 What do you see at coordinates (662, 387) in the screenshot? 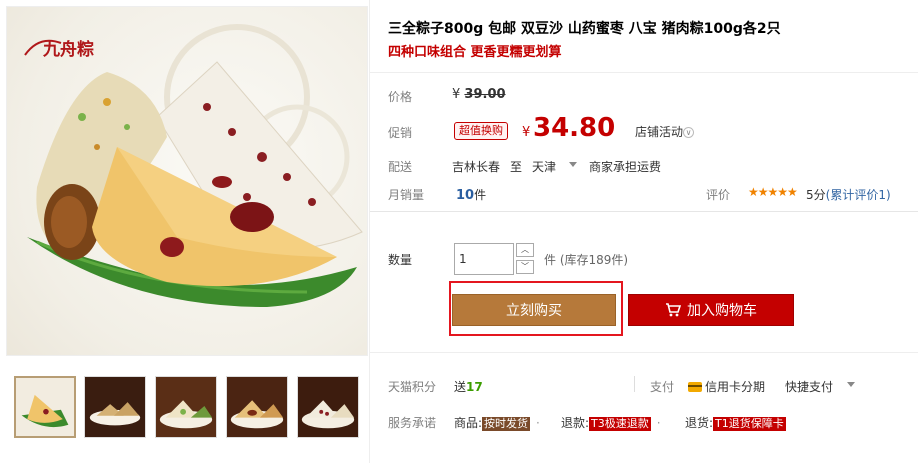
I see `payment-label: 支付` at bounding box center [662, 387].